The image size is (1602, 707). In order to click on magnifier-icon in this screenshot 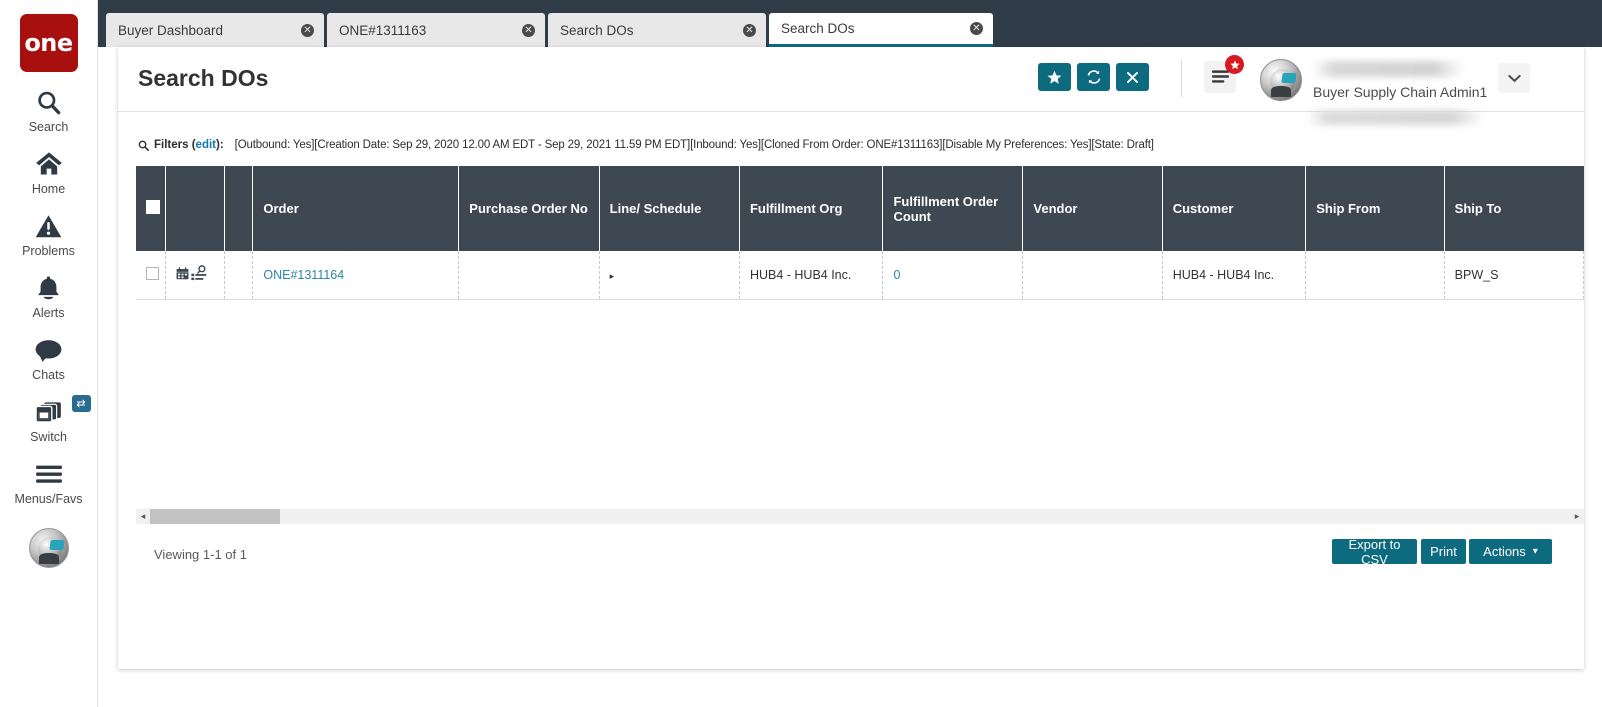, I will do `click(143, 145)`.